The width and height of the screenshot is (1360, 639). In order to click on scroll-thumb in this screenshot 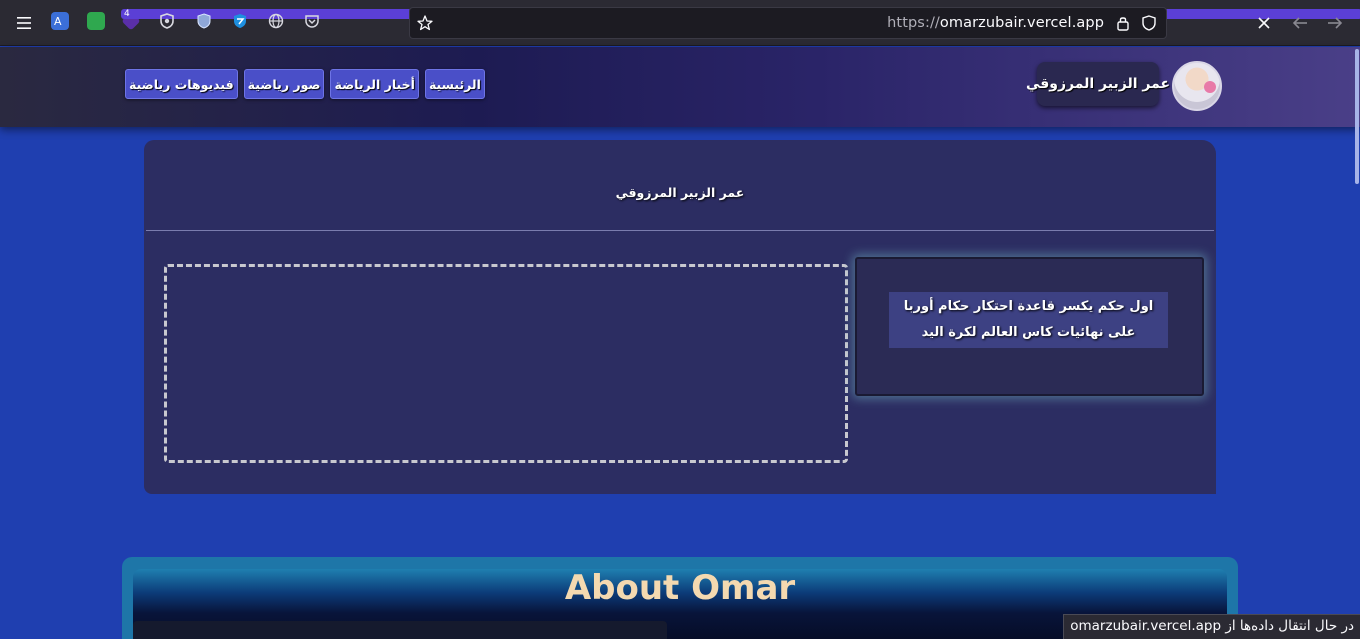, I will do `click(1357, 116)`.